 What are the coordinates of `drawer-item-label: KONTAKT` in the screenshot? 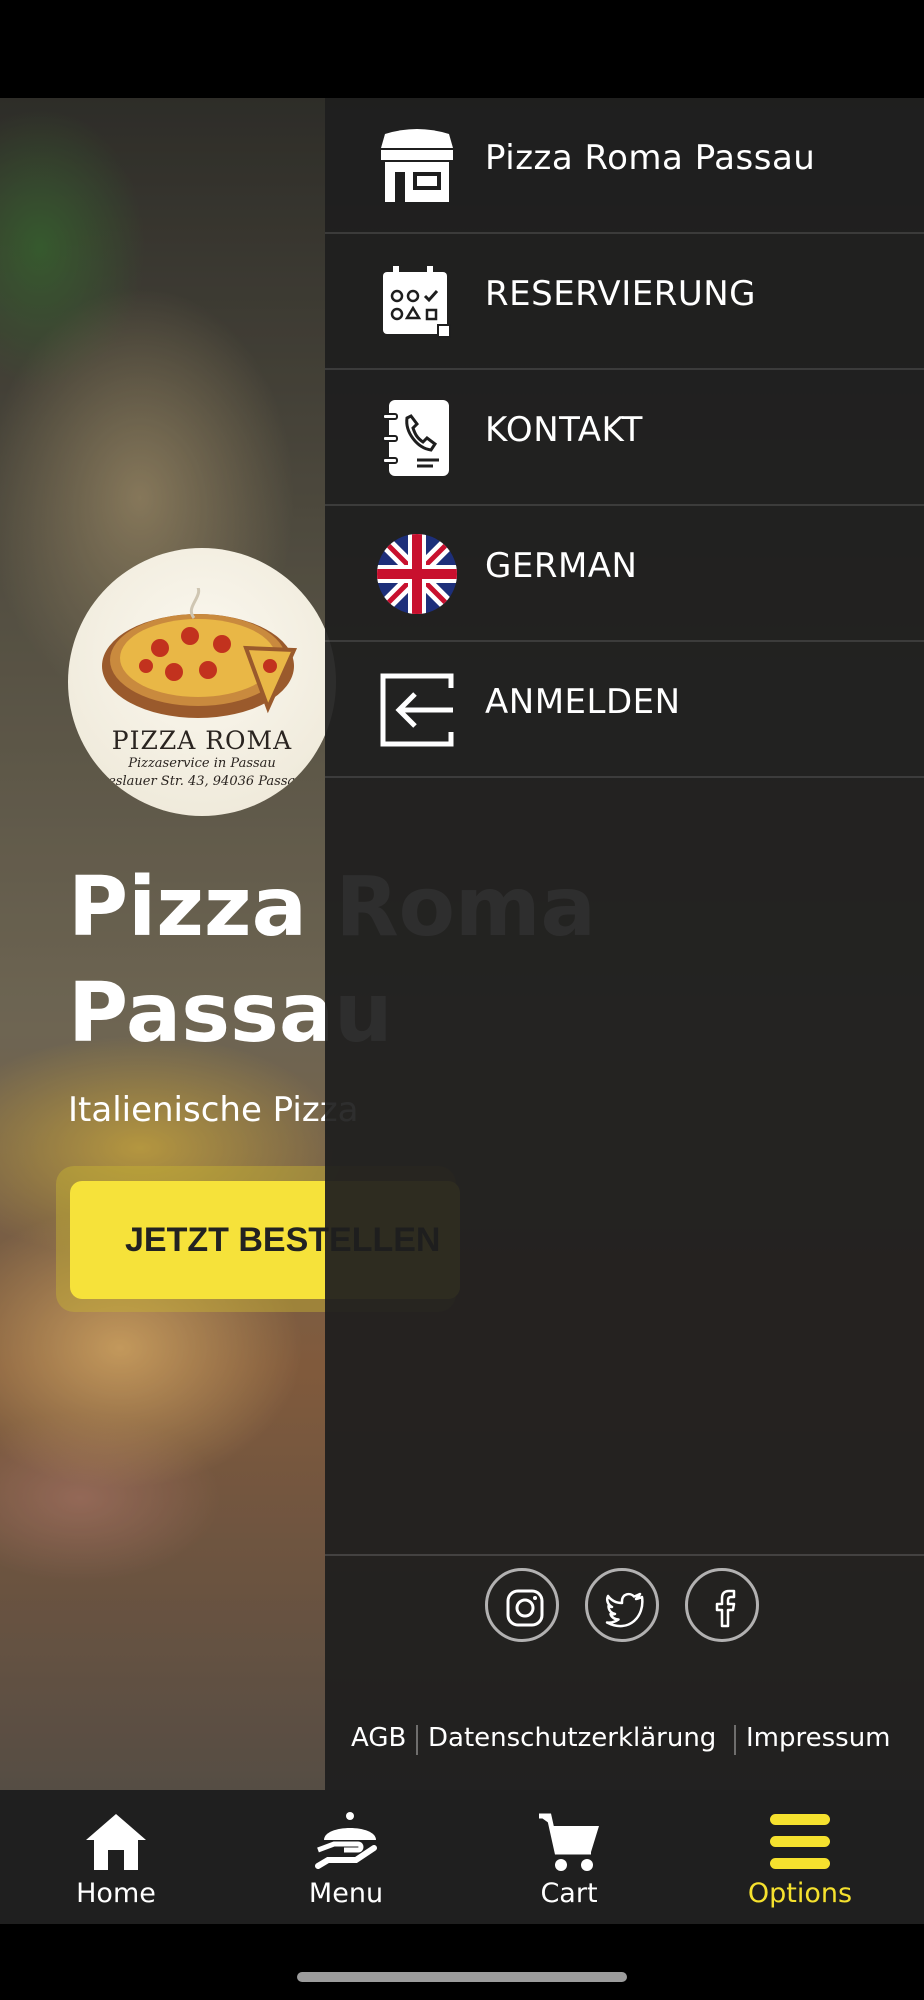 It's located at (564, 430).